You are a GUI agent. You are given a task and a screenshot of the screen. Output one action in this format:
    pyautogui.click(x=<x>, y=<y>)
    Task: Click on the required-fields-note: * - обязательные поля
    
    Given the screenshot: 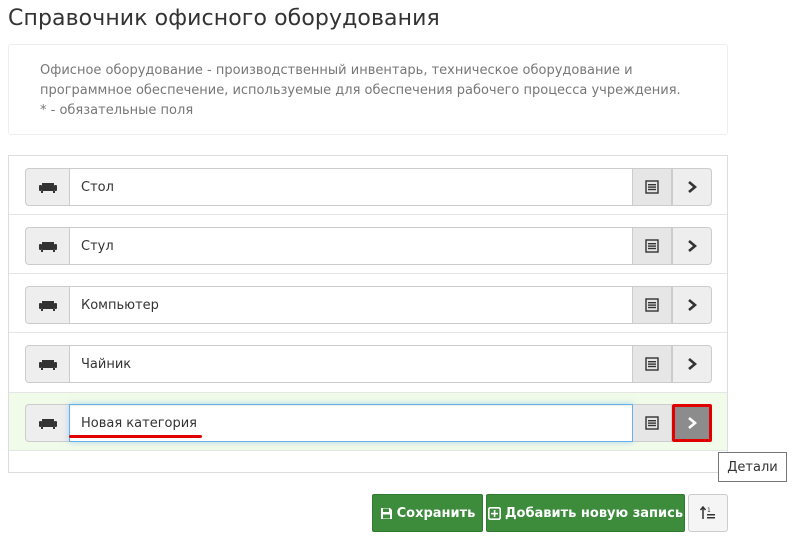 What is the action you would take?
    pyautogui.click(x=117, y=110)
    